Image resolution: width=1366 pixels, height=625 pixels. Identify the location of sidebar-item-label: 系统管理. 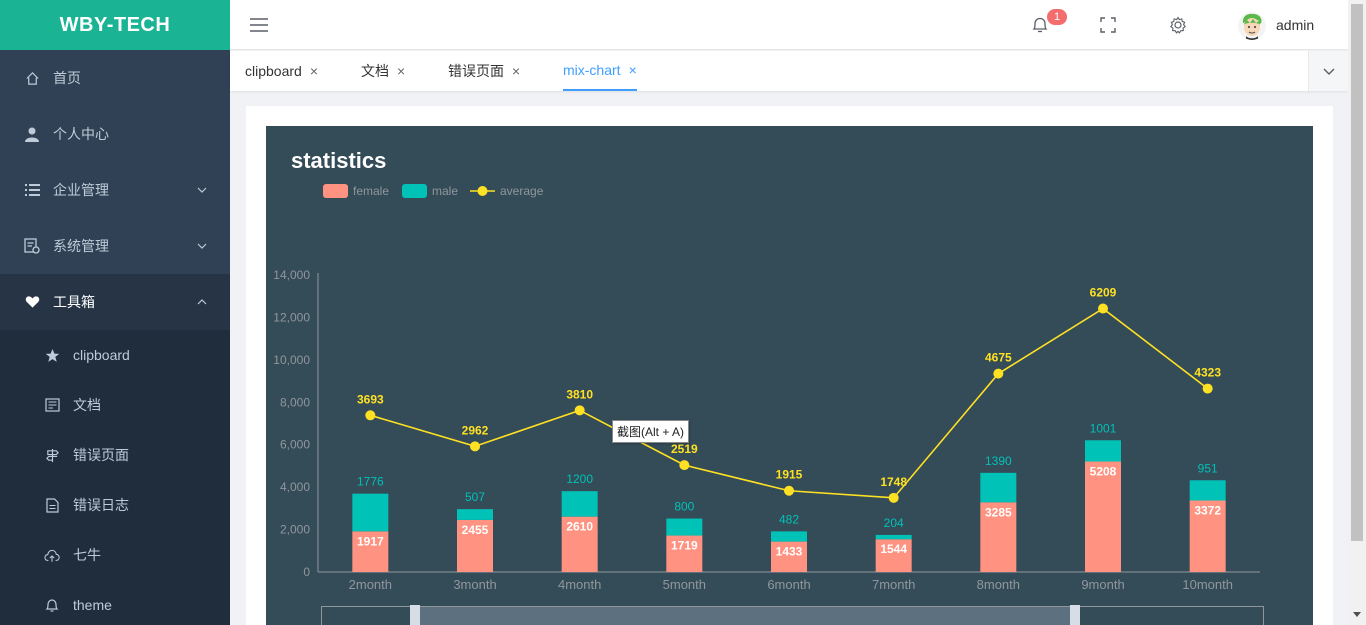
(81, 246).